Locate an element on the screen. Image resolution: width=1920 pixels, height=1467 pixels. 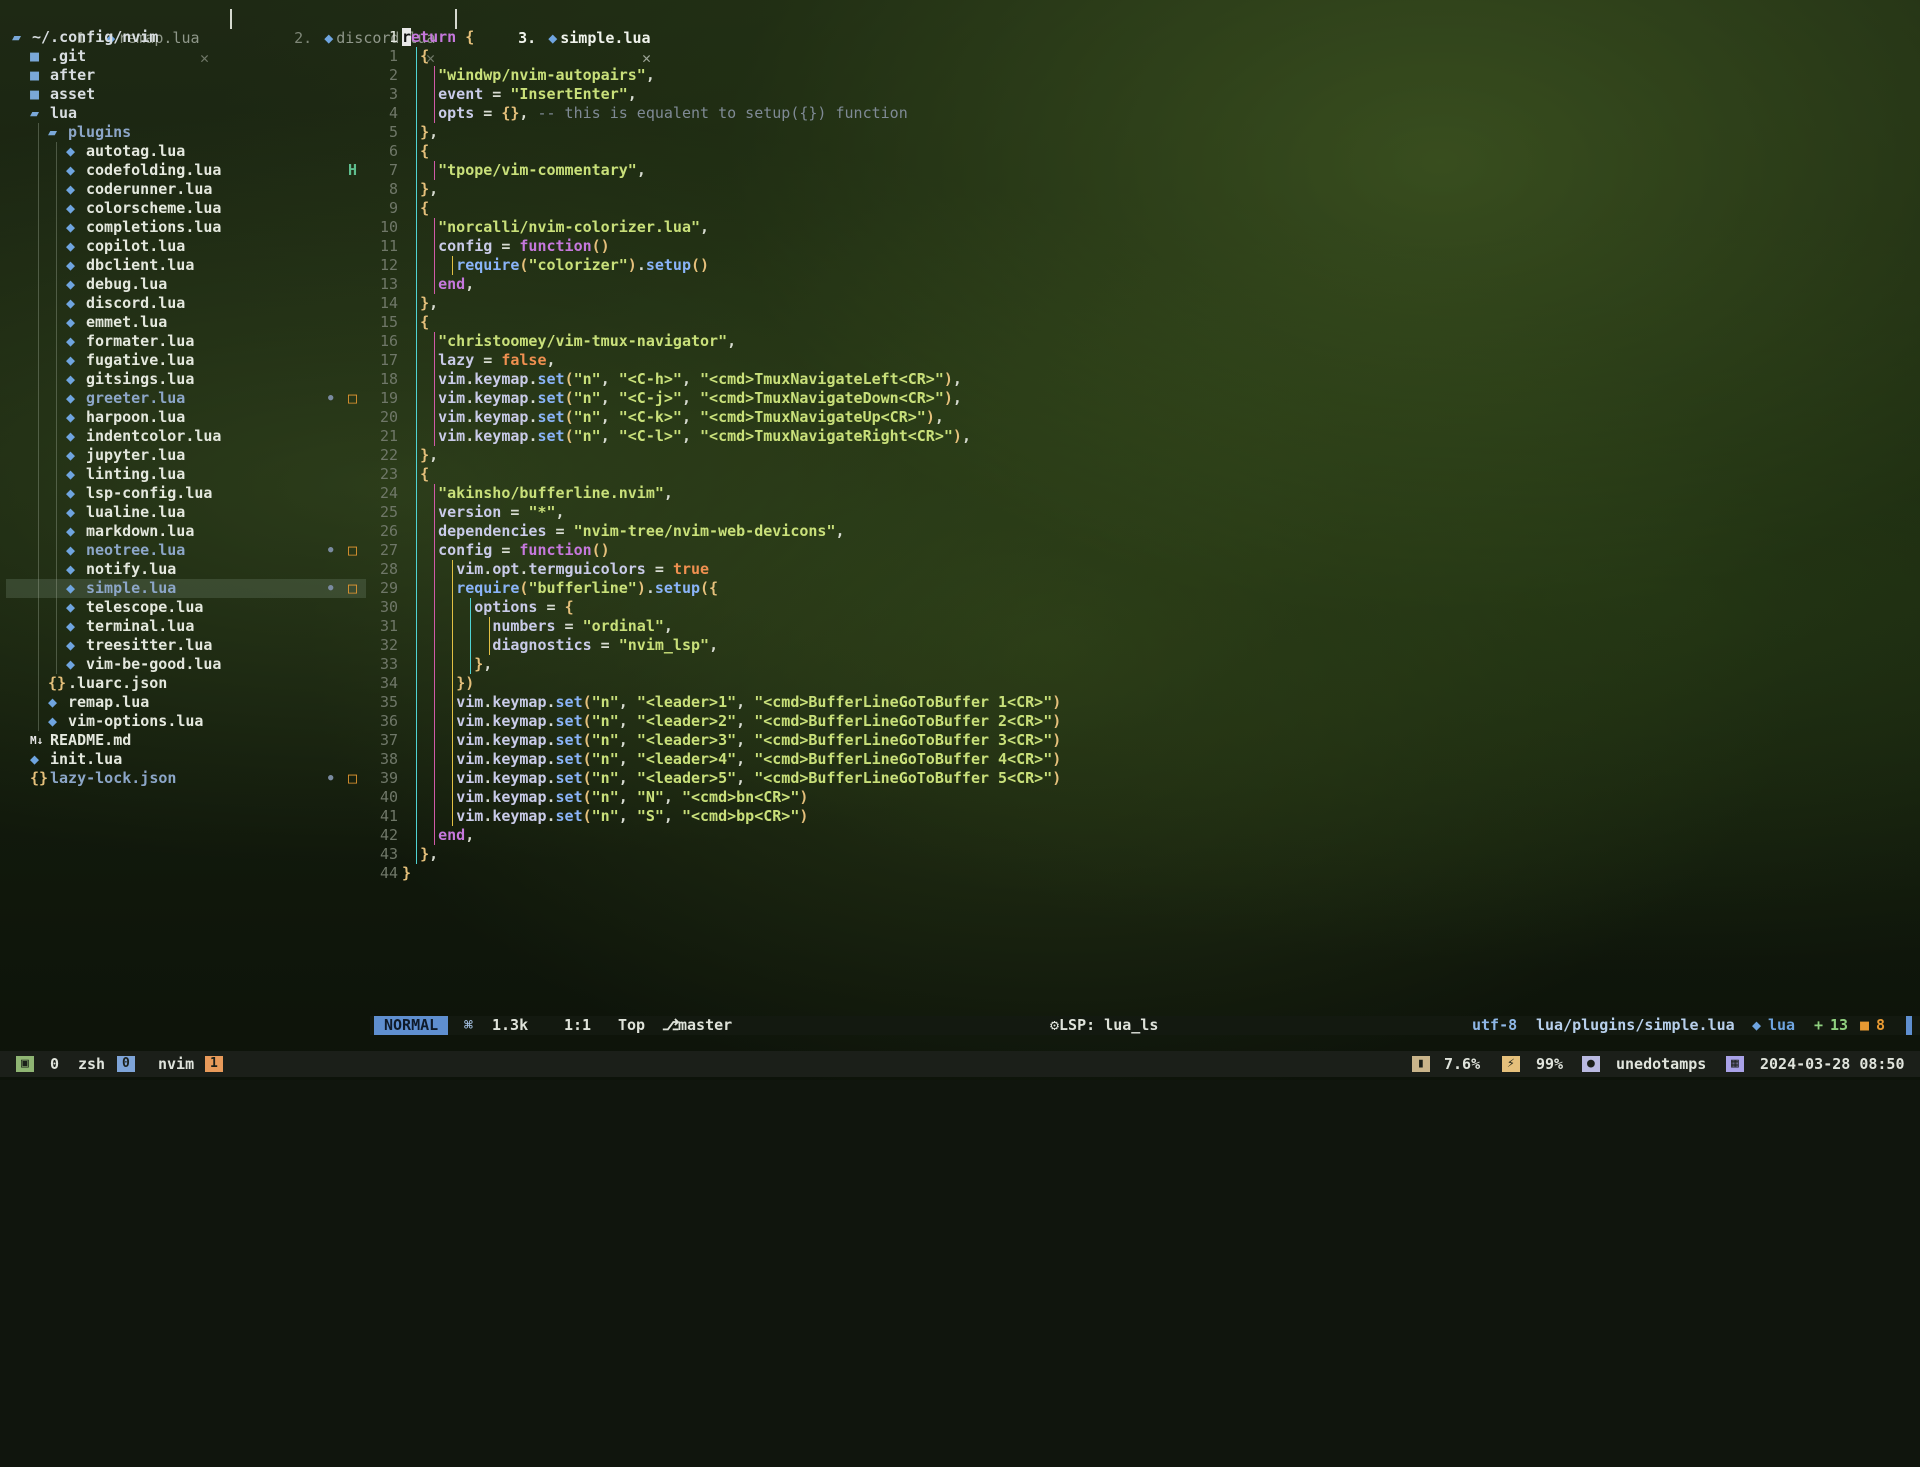
tree-item: ◆ init.lua is located at coordinates (186, 759).